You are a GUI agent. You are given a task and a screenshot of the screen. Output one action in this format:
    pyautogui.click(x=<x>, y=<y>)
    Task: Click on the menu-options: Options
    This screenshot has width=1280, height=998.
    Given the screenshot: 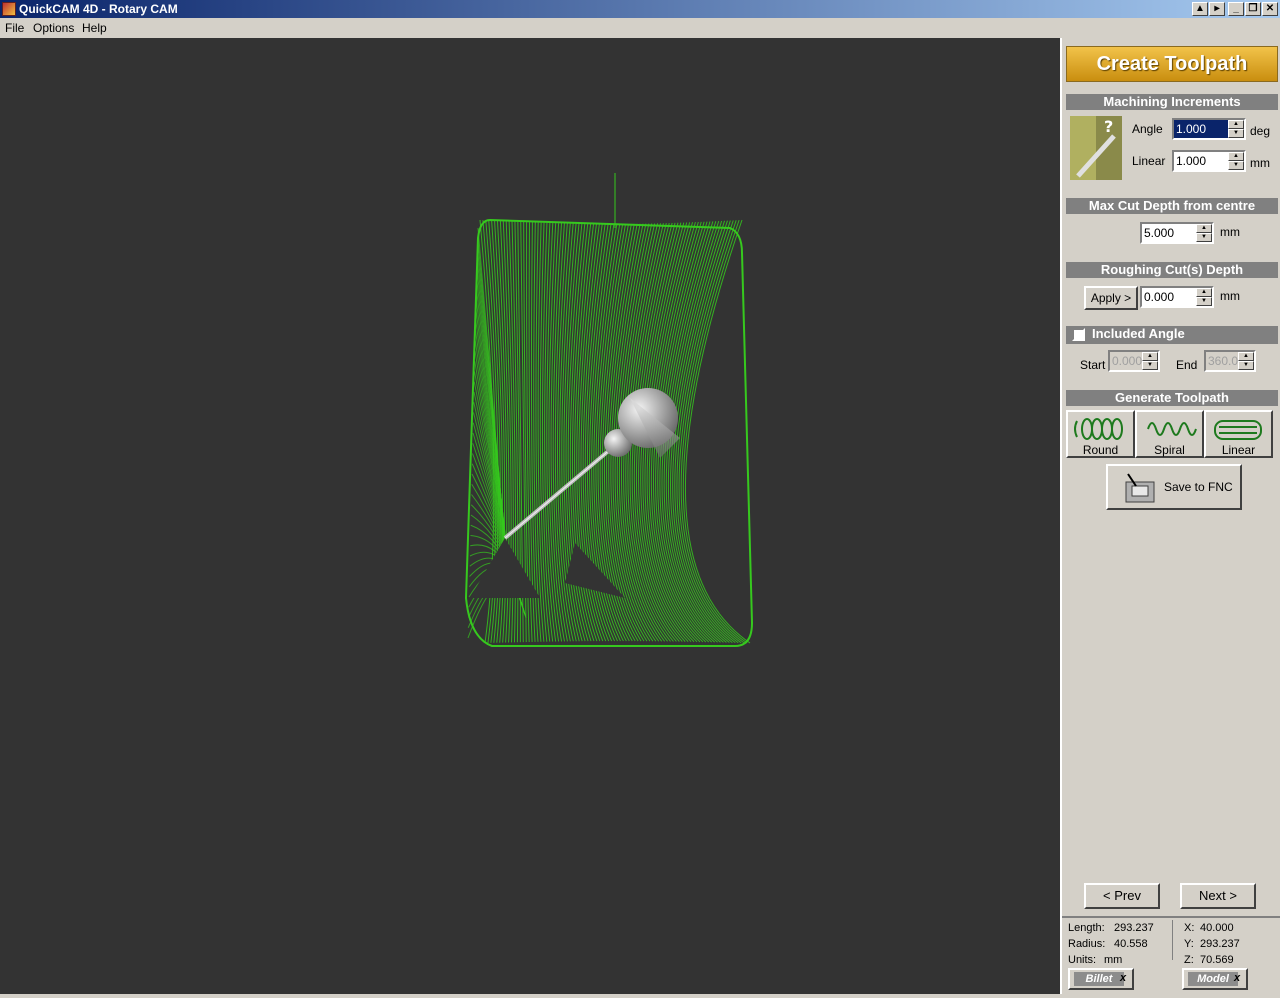 What is the action you would take?
    pyautogui.click(x=53, y=28)
    